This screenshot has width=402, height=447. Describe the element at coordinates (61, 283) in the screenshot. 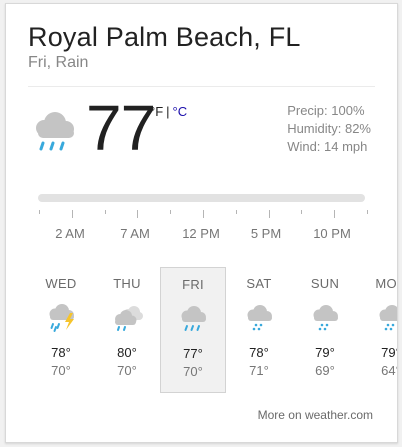

I see `day-name: WED` at that location.